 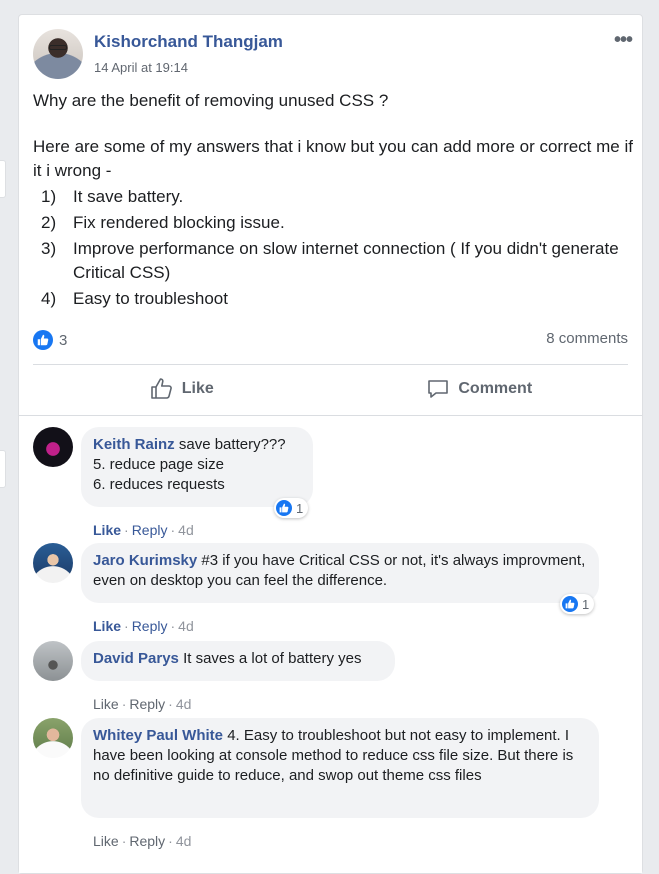 What do you see at coordinates (134, 444) in the screenshot?
I see `commenter-name: Keith Rainz` at bounding box center [134, 444].